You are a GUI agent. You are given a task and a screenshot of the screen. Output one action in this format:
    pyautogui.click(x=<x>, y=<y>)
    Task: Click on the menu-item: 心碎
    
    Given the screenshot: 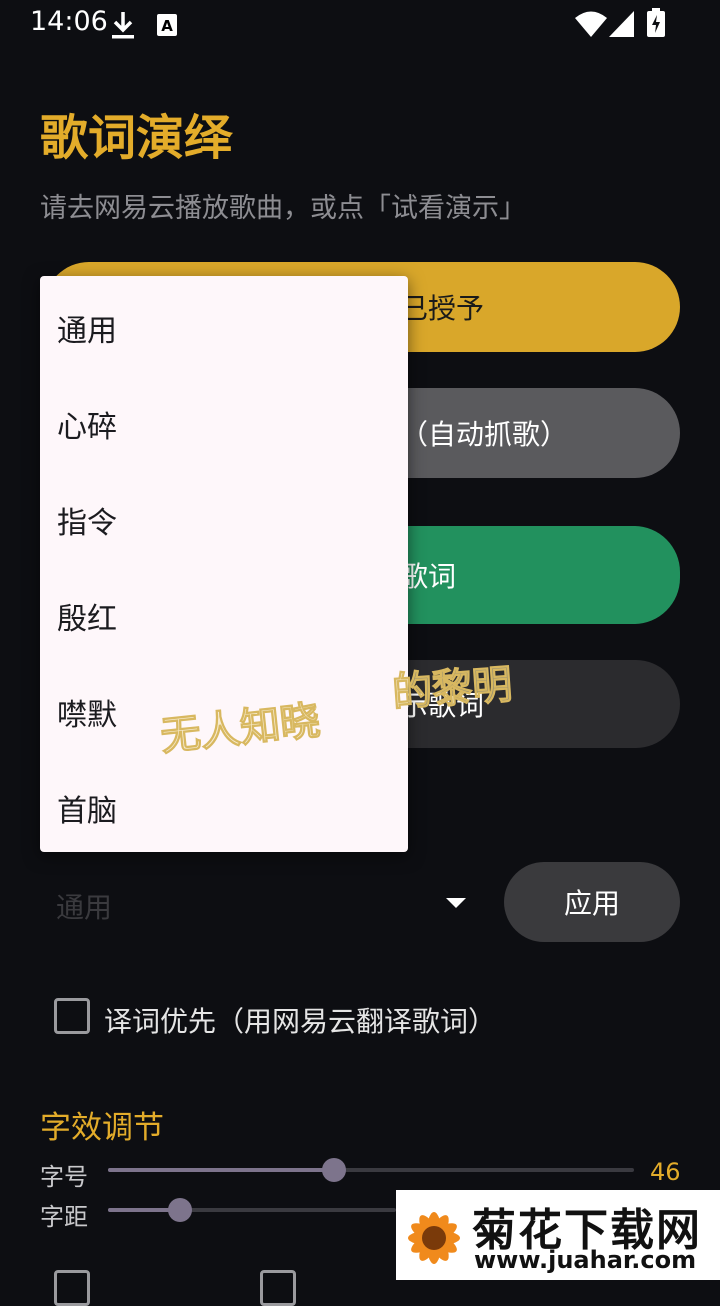 What is the action you would take?
    pyautogui.click(x=224, y=420)
    